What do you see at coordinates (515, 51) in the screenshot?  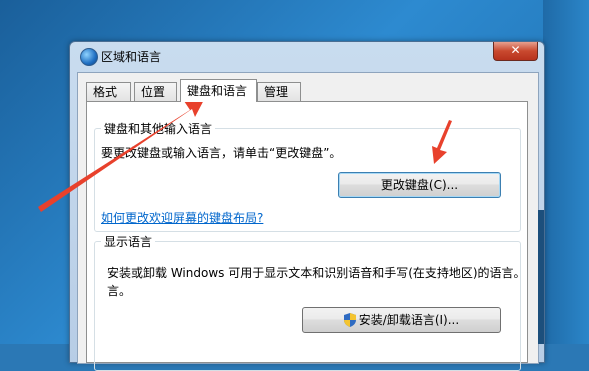 I see `close-button: ✕` at bounding box center [515, 51].